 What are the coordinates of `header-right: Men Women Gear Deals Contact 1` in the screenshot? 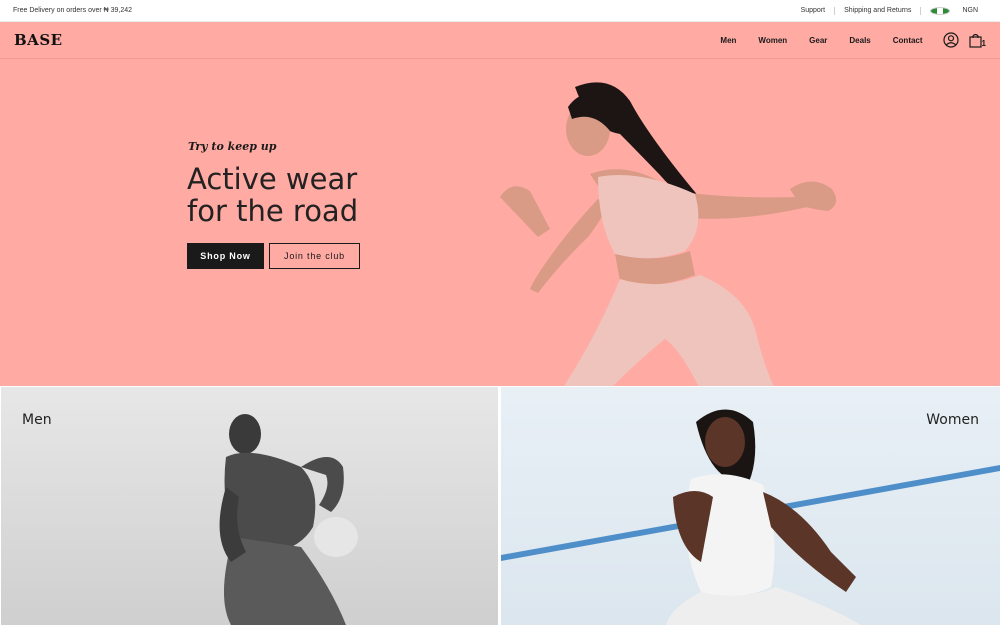 It's located at (842, 40).